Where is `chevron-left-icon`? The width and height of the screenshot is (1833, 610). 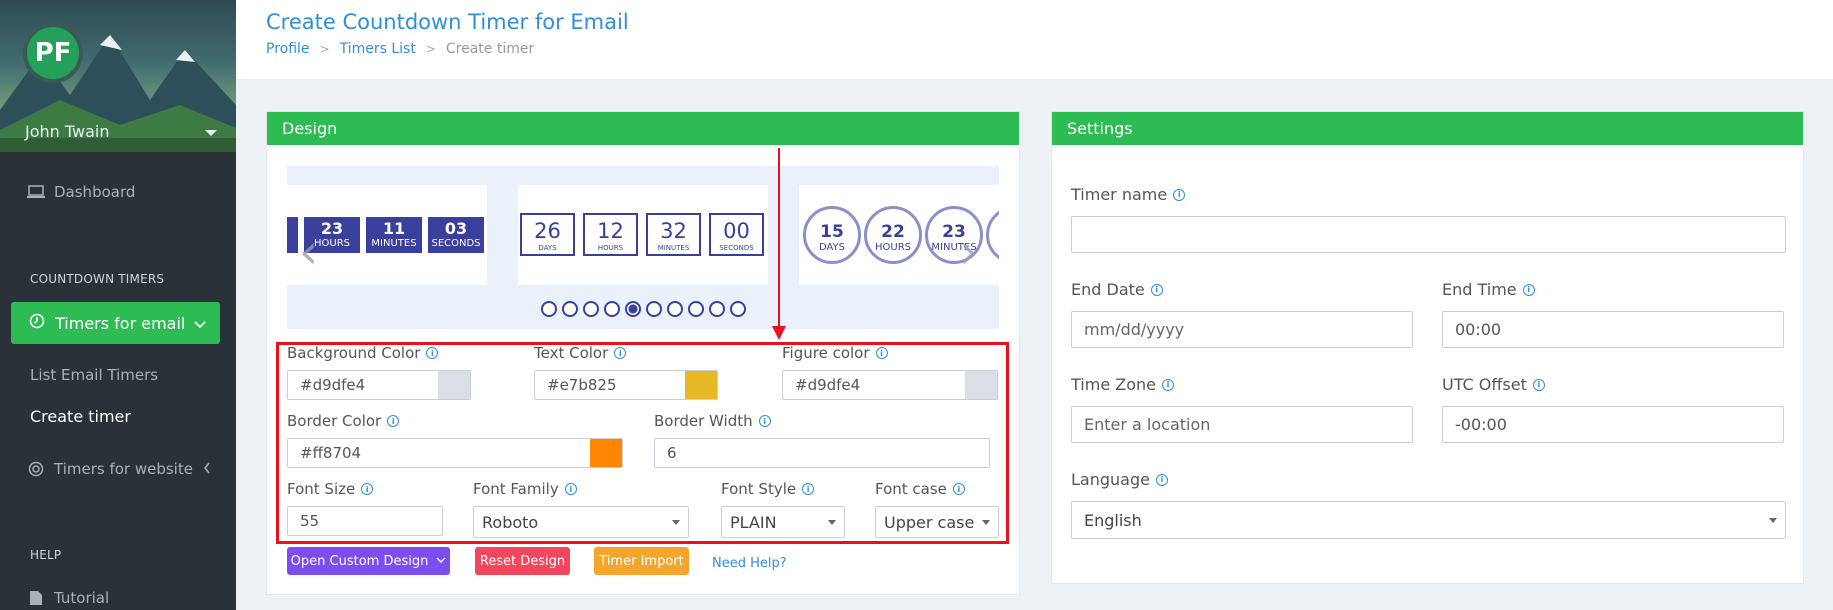
chevron-left-icon is located at coordinates (207, 469).